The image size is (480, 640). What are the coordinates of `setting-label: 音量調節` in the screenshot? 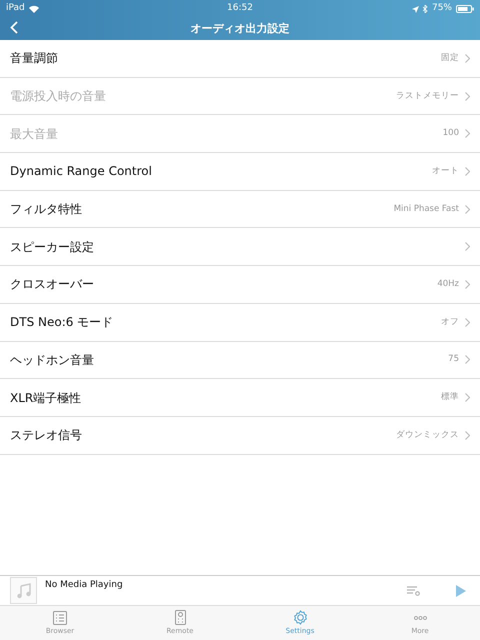 It's located at (34, 58).